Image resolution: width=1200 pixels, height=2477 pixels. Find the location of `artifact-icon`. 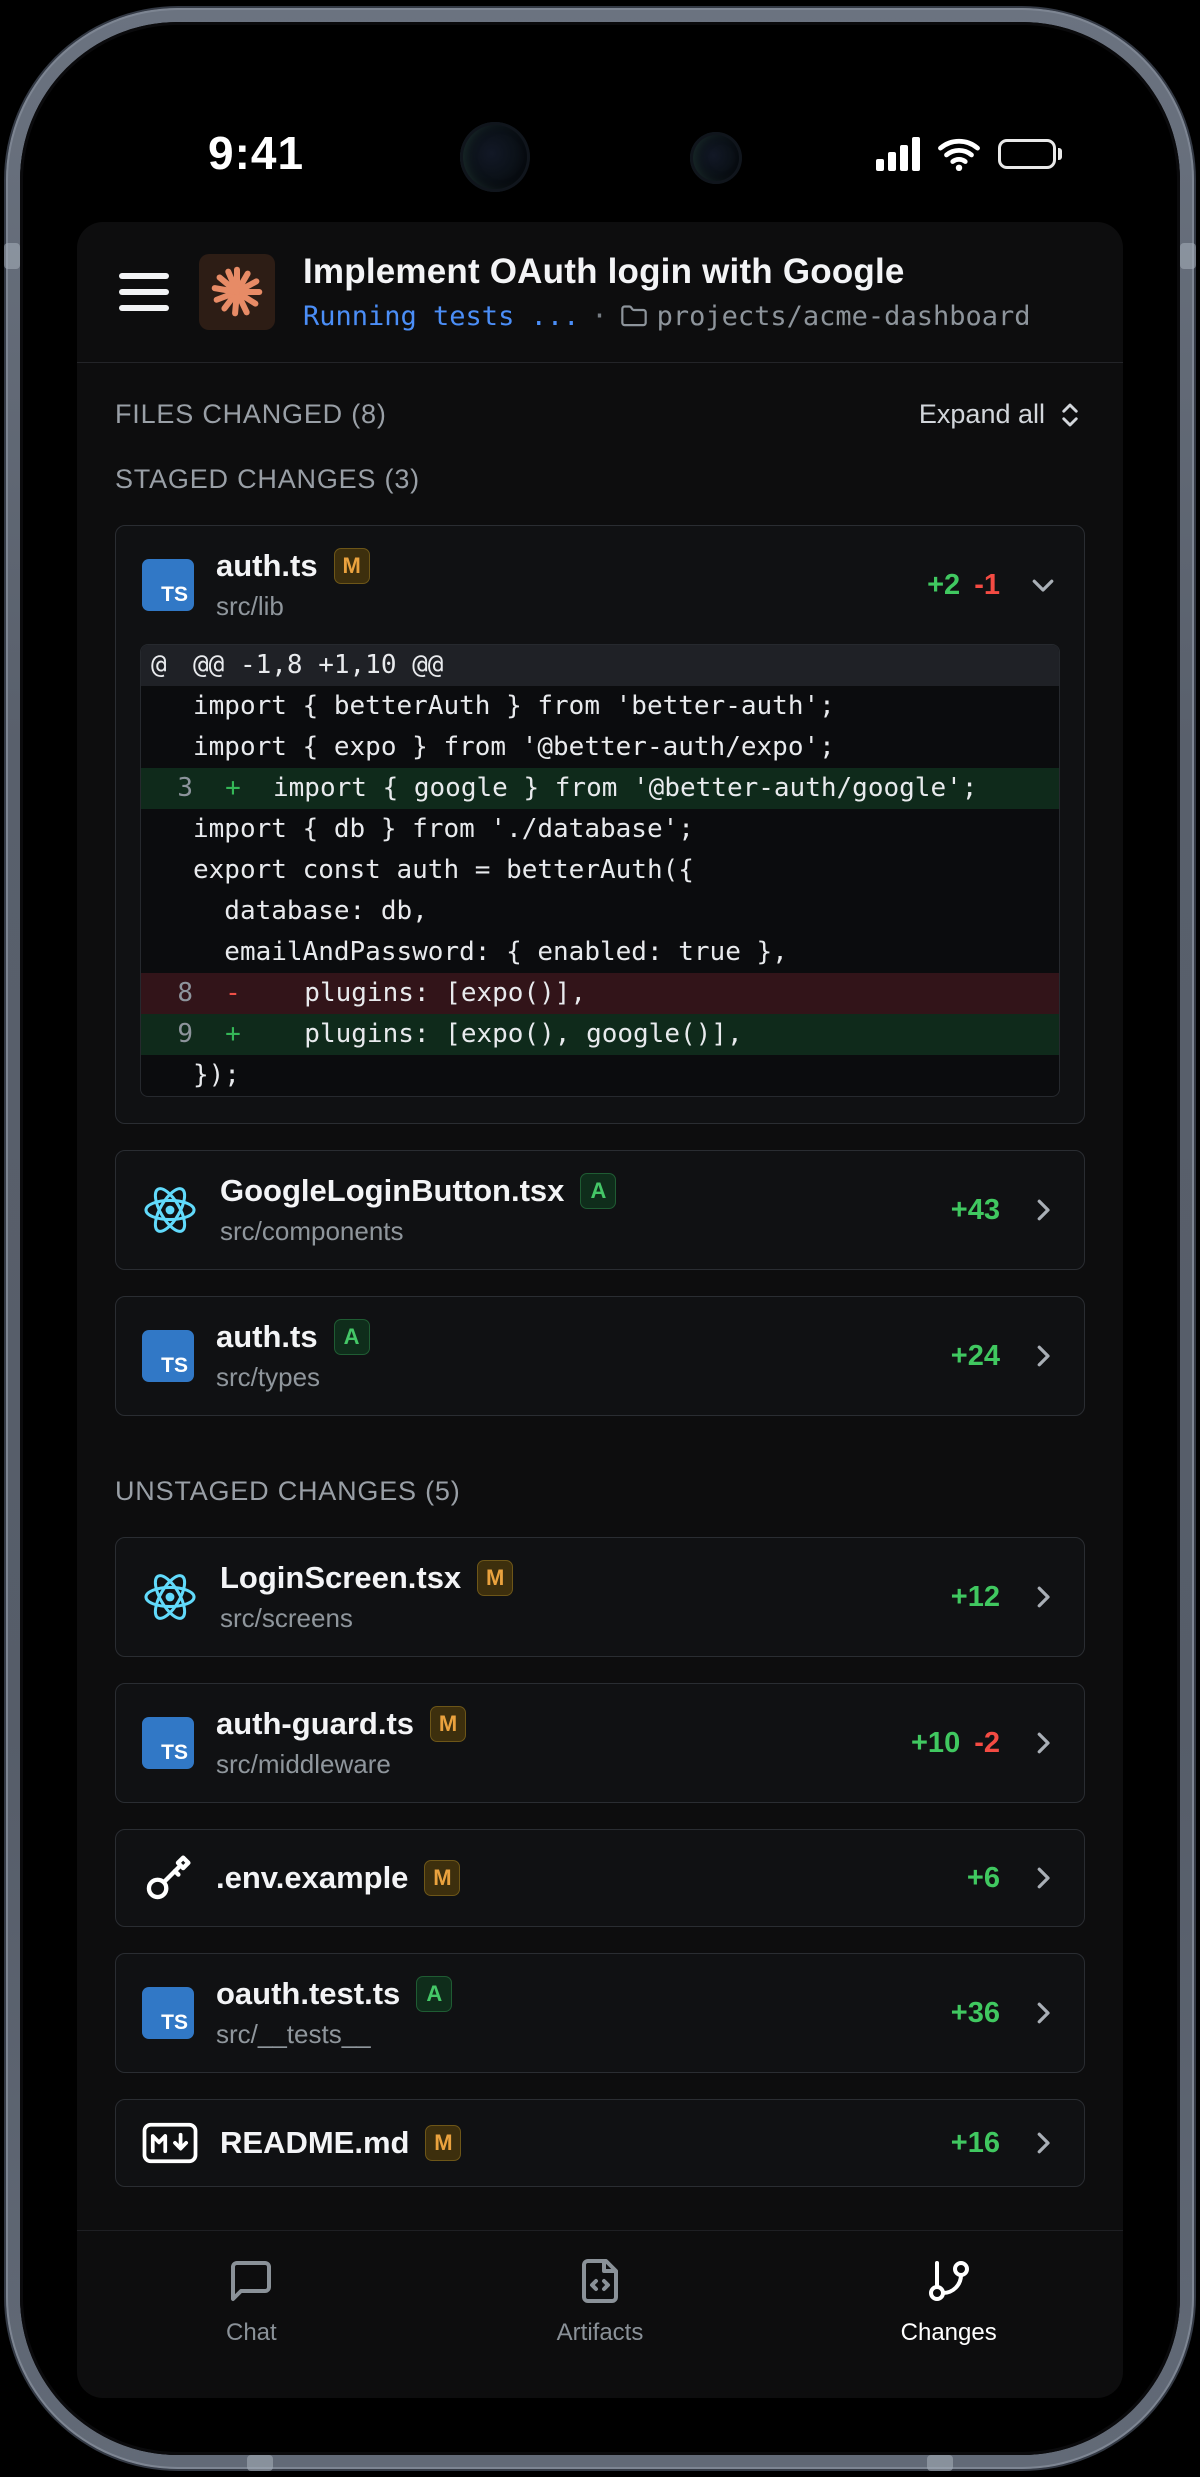

artifact-icon is located at coordinates (600, 2281).